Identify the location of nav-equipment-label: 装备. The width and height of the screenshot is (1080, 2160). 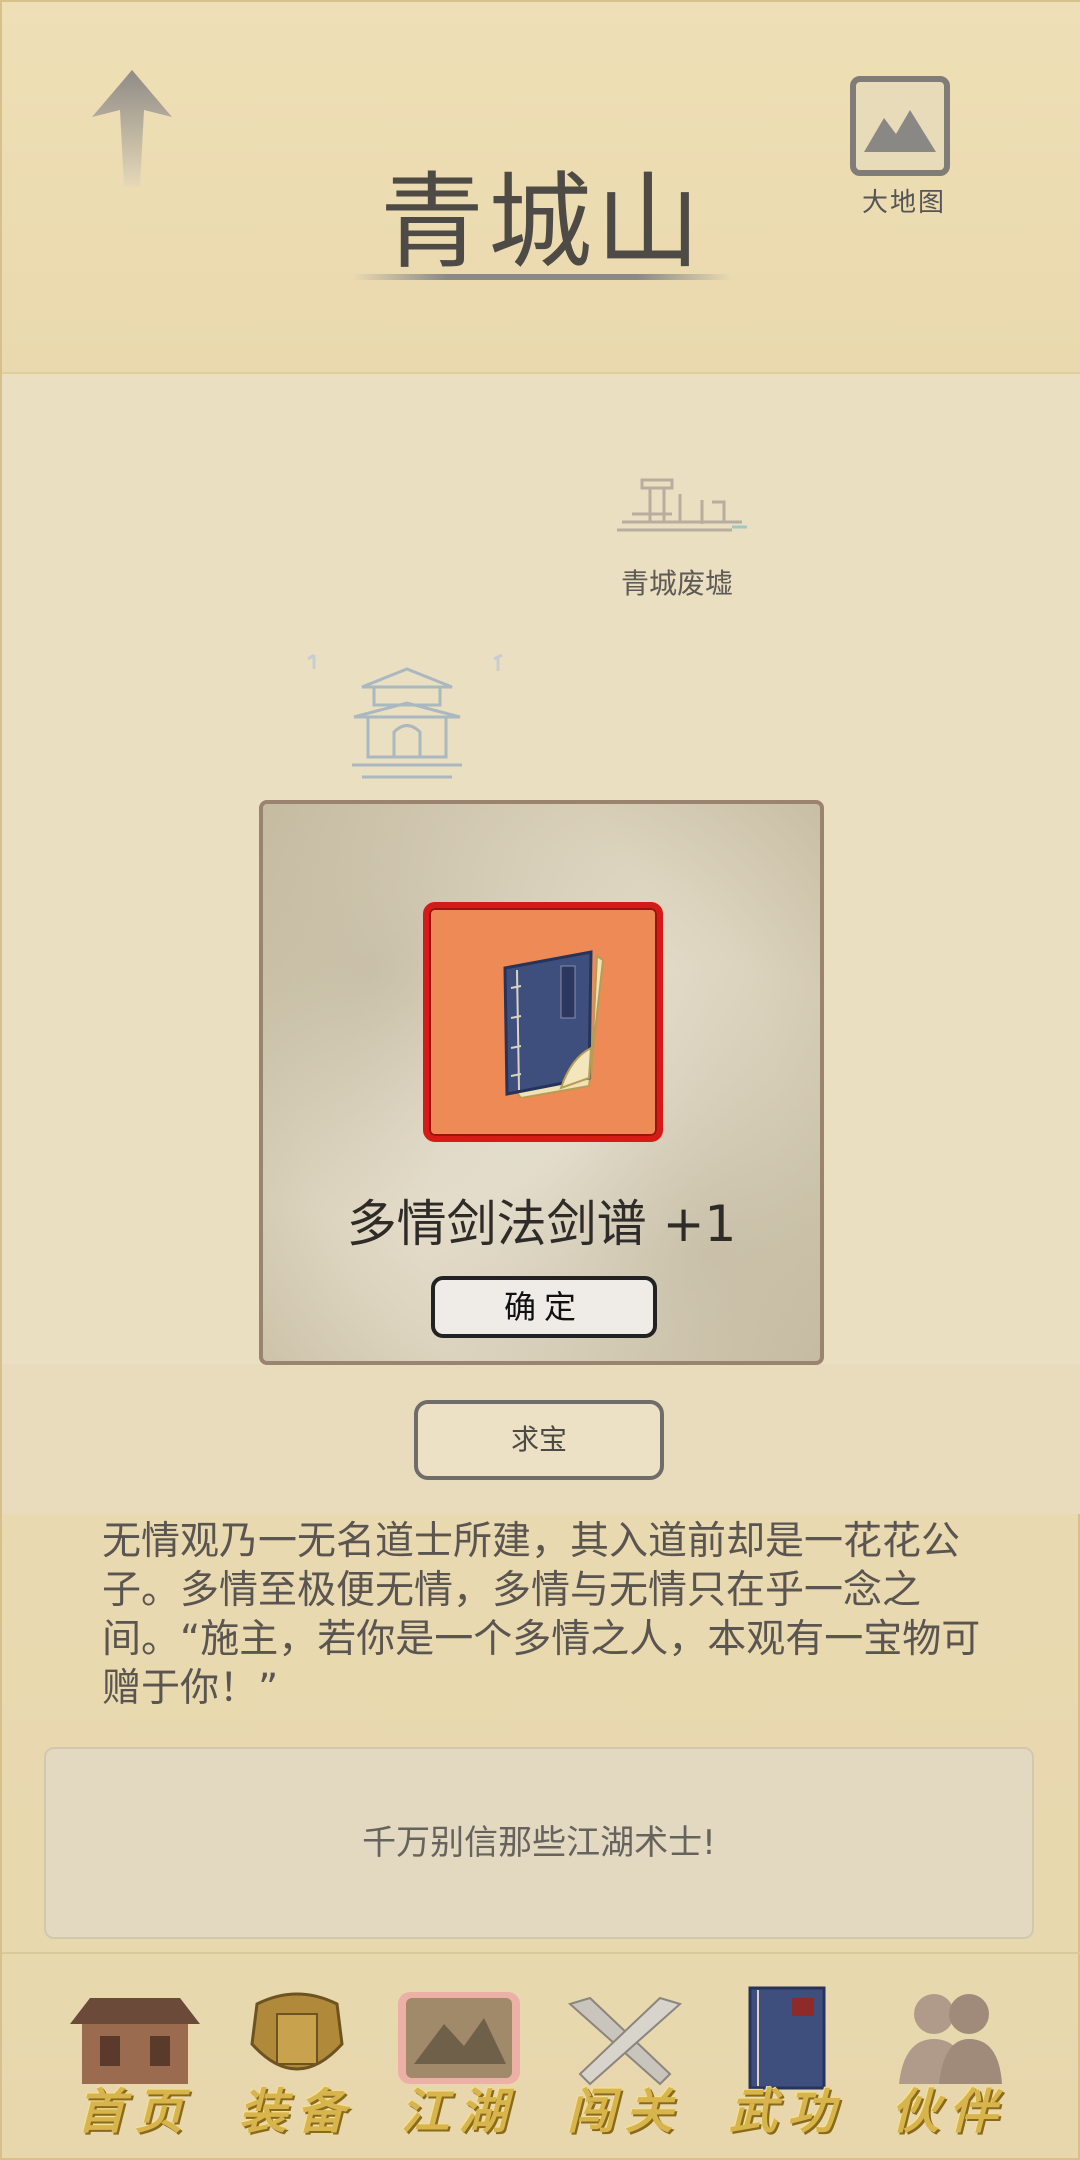
(296, 2112).